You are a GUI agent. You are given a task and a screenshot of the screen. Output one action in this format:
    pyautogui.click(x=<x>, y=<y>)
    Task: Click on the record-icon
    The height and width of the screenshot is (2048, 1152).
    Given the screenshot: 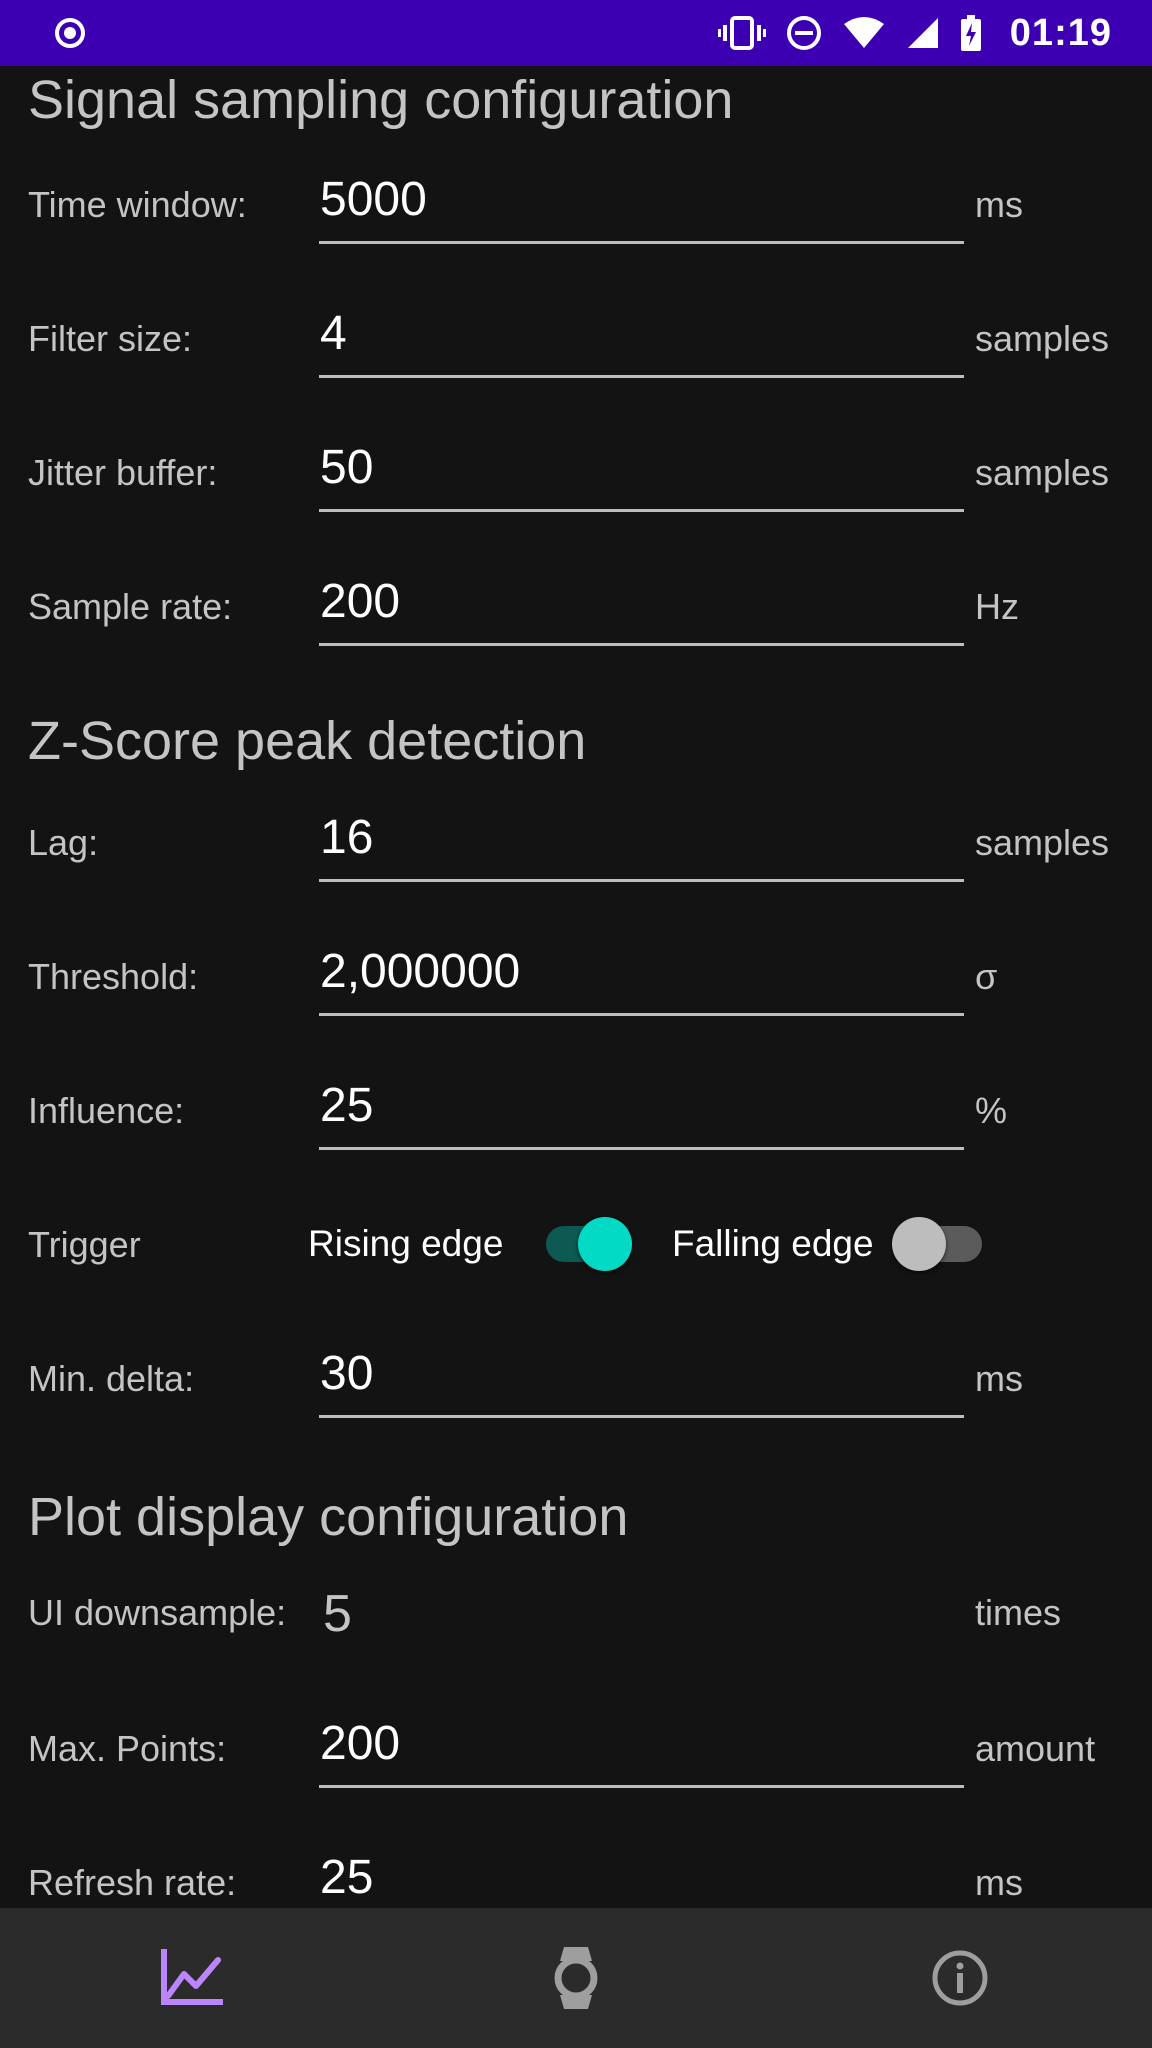 What is the action you would take?
    pyautogui.click(x=70, y=33)
    